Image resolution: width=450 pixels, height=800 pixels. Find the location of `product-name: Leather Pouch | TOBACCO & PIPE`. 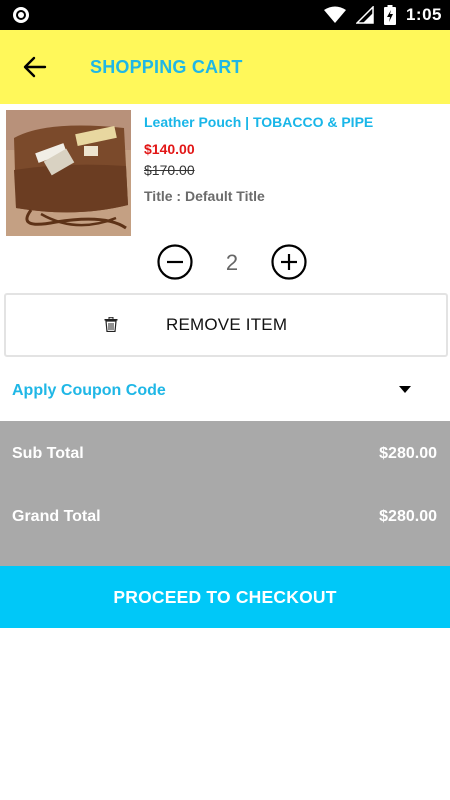

product-name: Leather Pouch | TOBACCO & PIPE is located at coordinates (258, 122).